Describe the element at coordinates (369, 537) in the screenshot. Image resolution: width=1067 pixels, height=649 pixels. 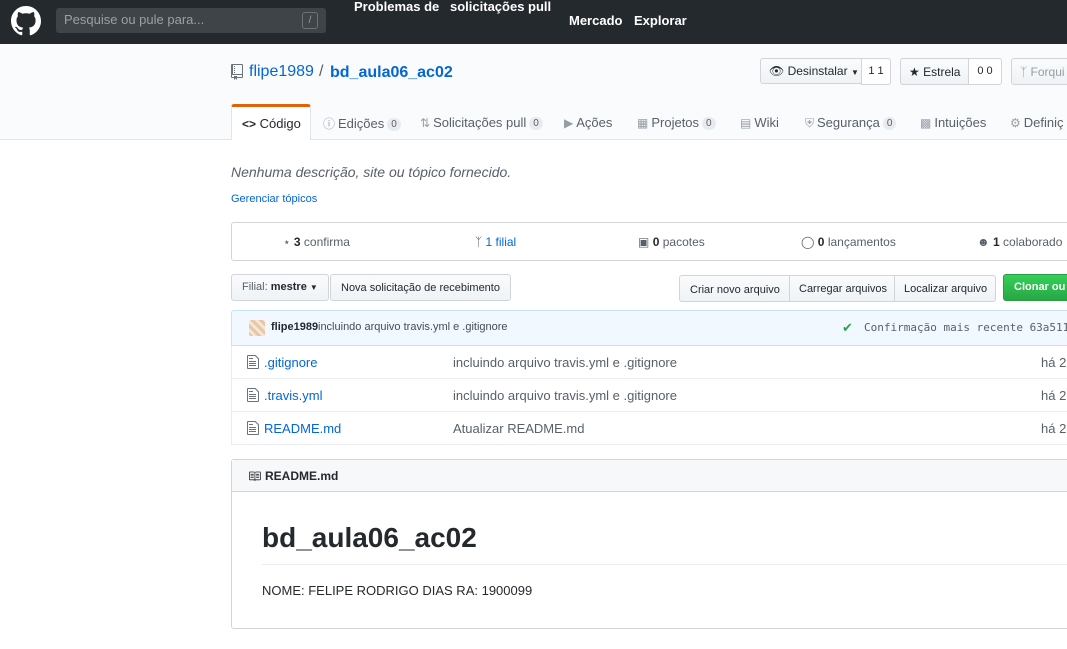
I see `readme-heading: bd_aula06_ac02` at that location.